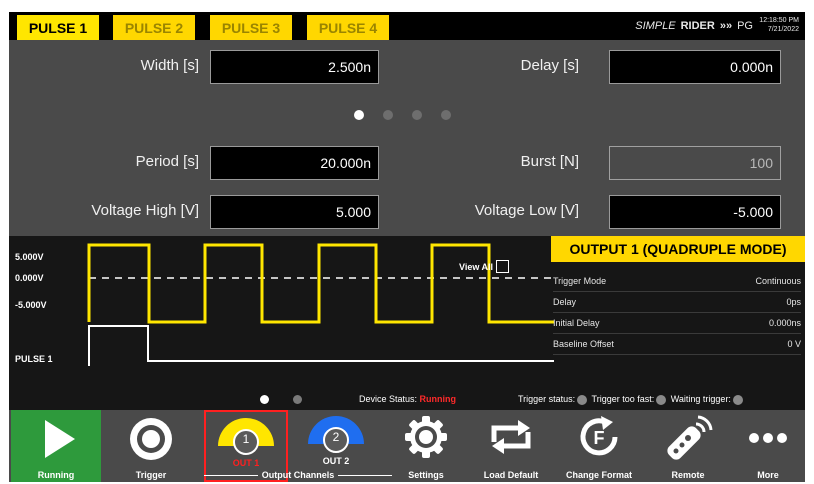 The width and height of the screenshot is (814, 484). Describe the element at coordinates (438, 399) in the screenshot. I see `device-status-value: Running` at that location.